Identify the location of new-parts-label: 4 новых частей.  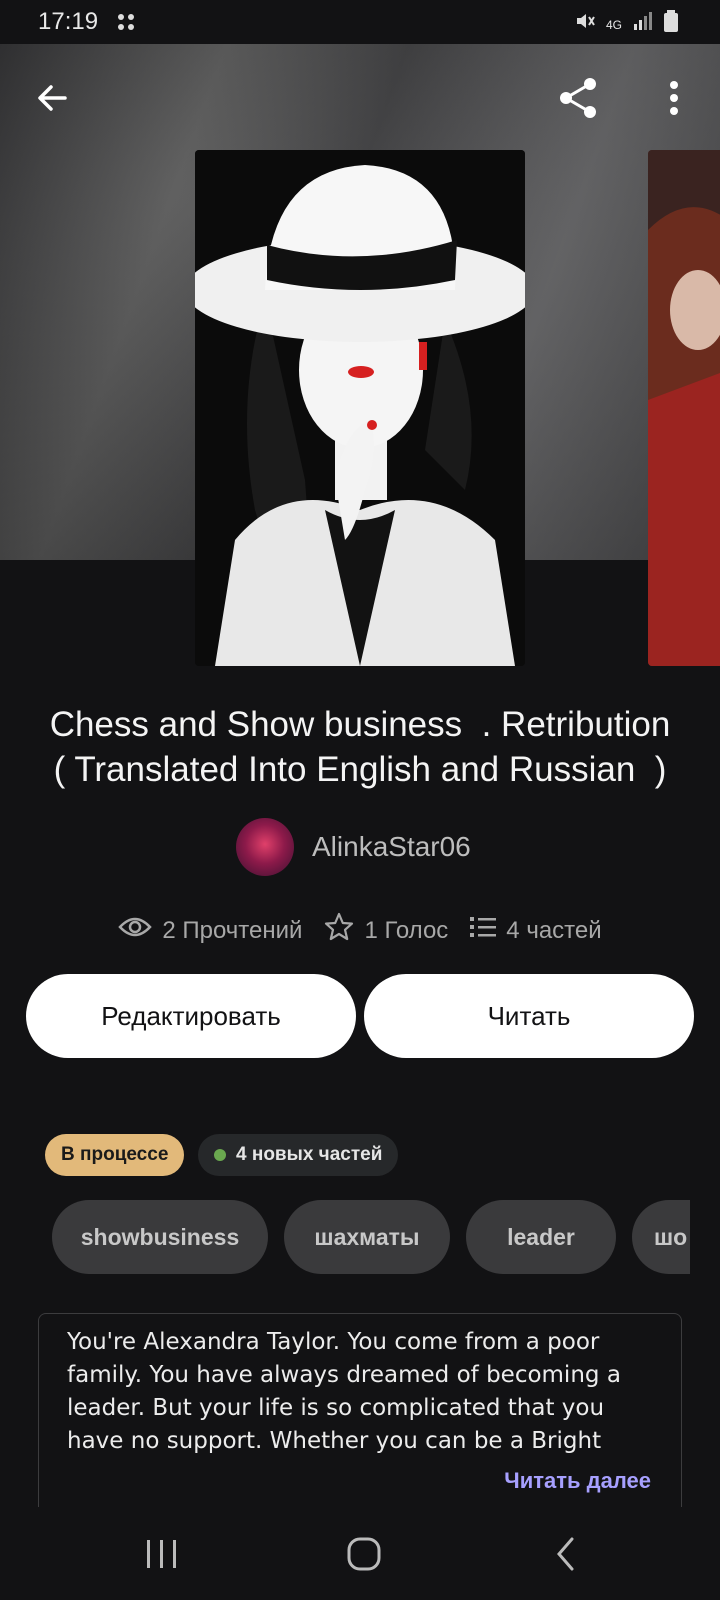
(309, 1154).